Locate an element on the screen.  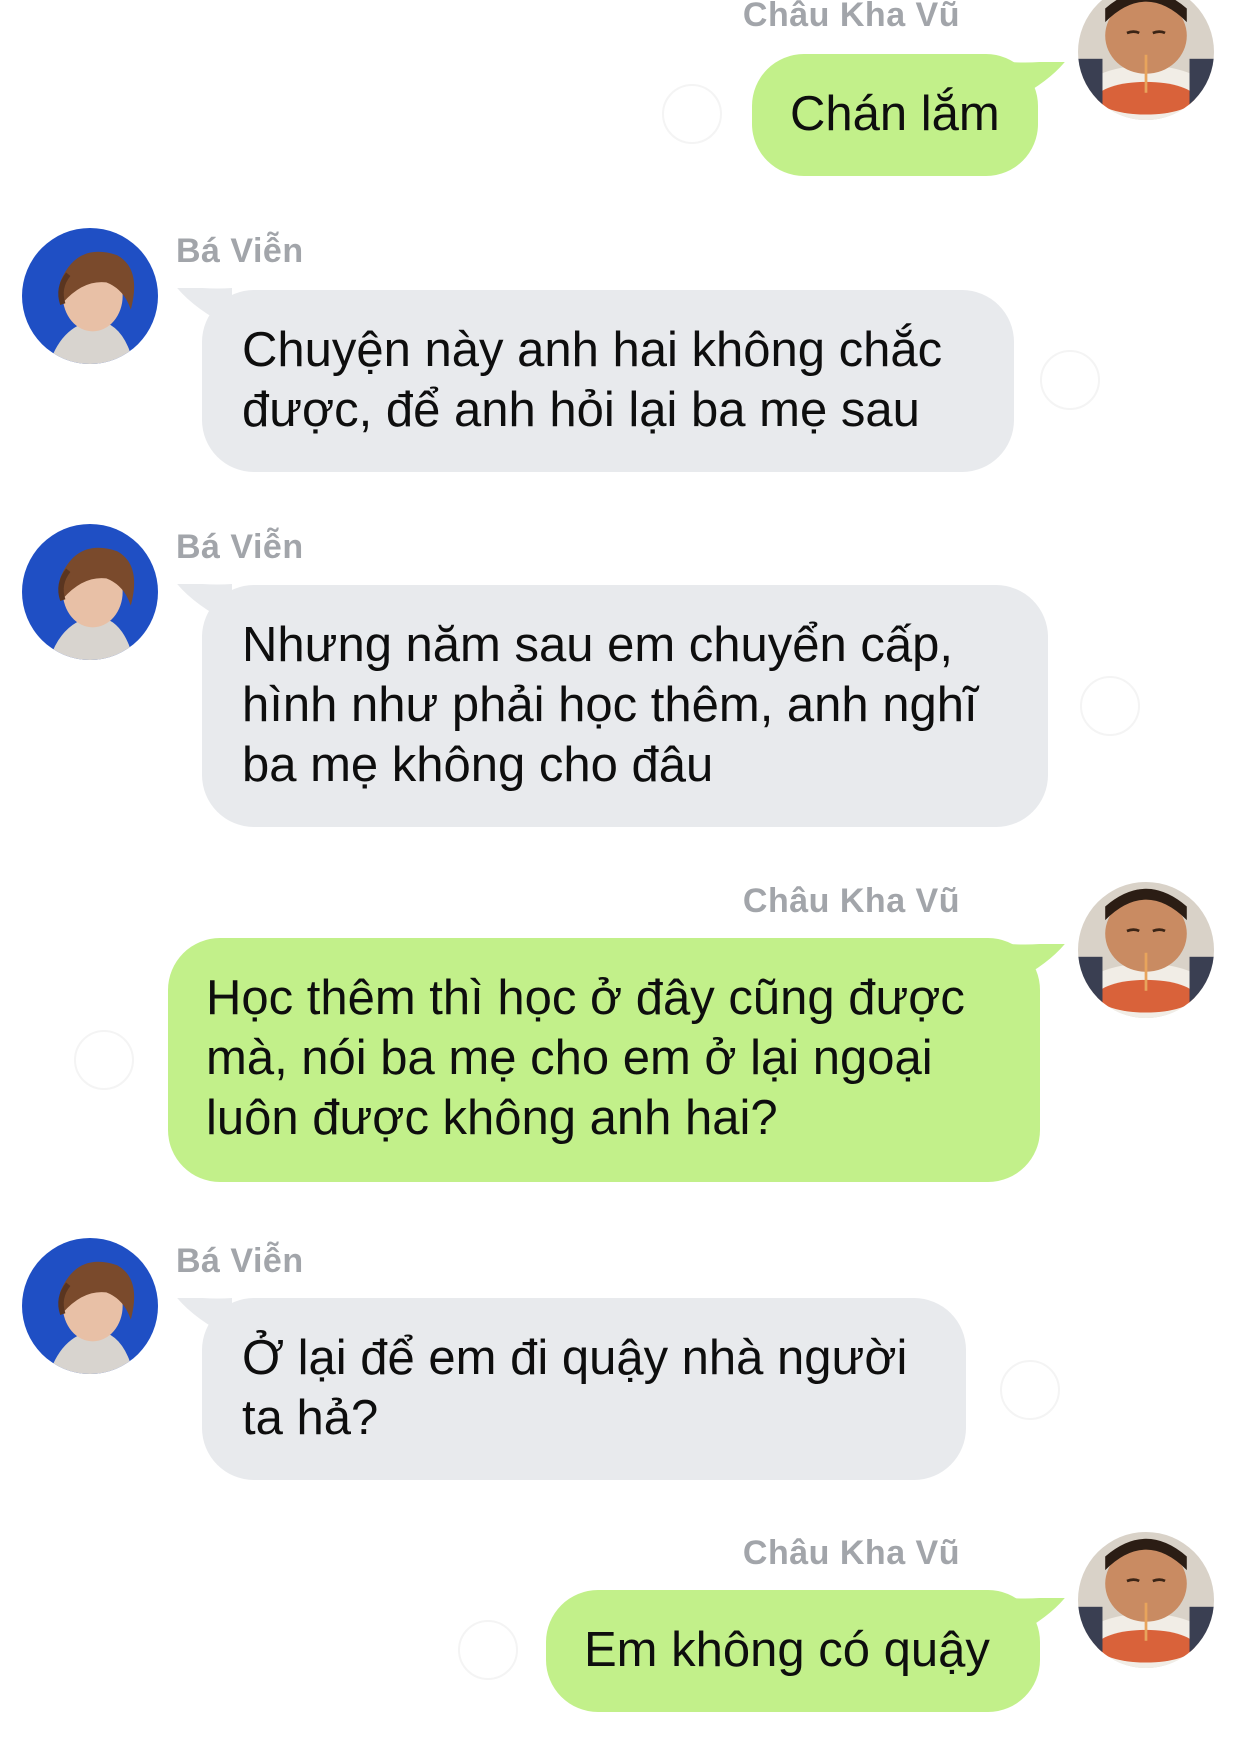
message-line: được, để anh hỏi lại ba mẹ sau is located at coordinates (581, 410).